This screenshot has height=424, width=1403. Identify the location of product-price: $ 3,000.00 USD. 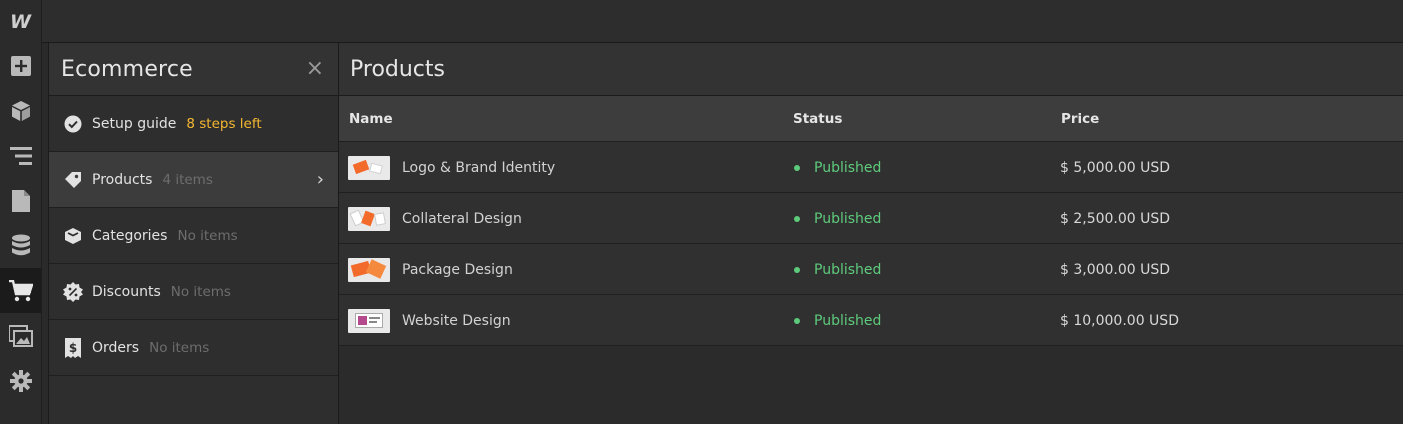
(1115, 269).